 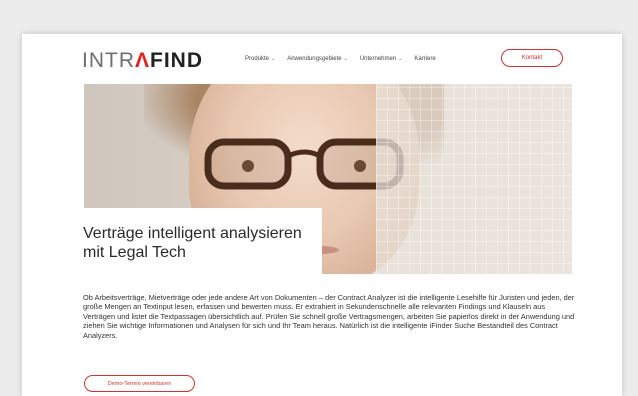 I want to click on nav-item-anwendungsgebiete: Anwendungsgebiete ⌄, so click(x=317, y=59).